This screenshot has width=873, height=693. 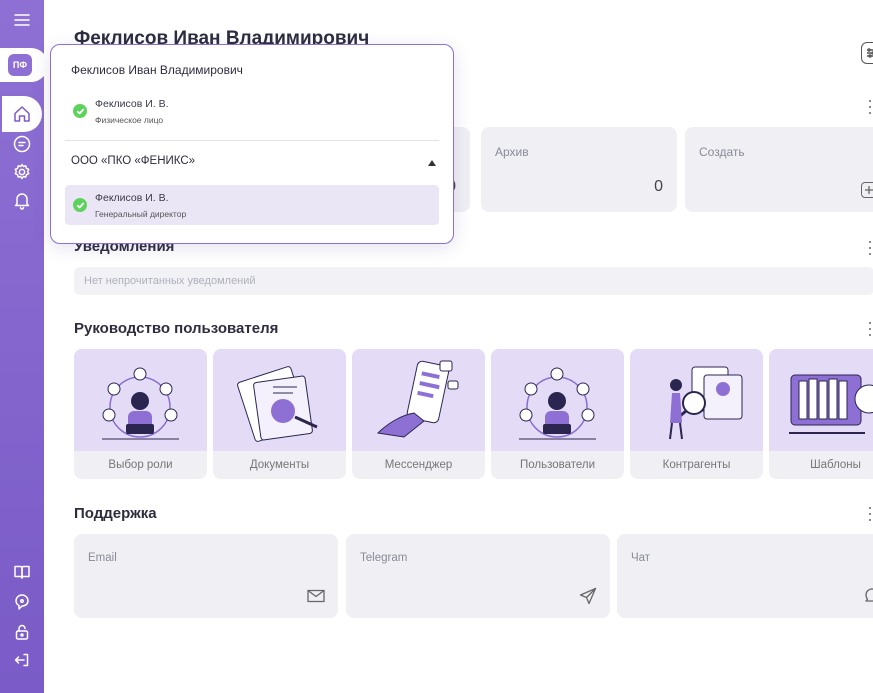 What do you see at coordinates (22, 660) in the screenshot?
I see `logout-icon` at bounding box center [22, 660].